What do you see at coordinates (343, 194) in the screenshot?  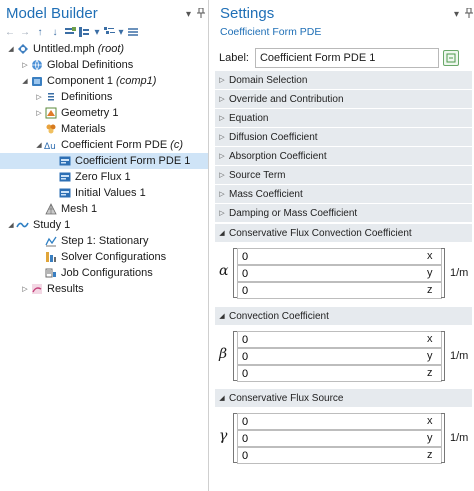 I see `section-mass-coefficient: ▷ Mass Coefficient` at bounding box center [343, 194].